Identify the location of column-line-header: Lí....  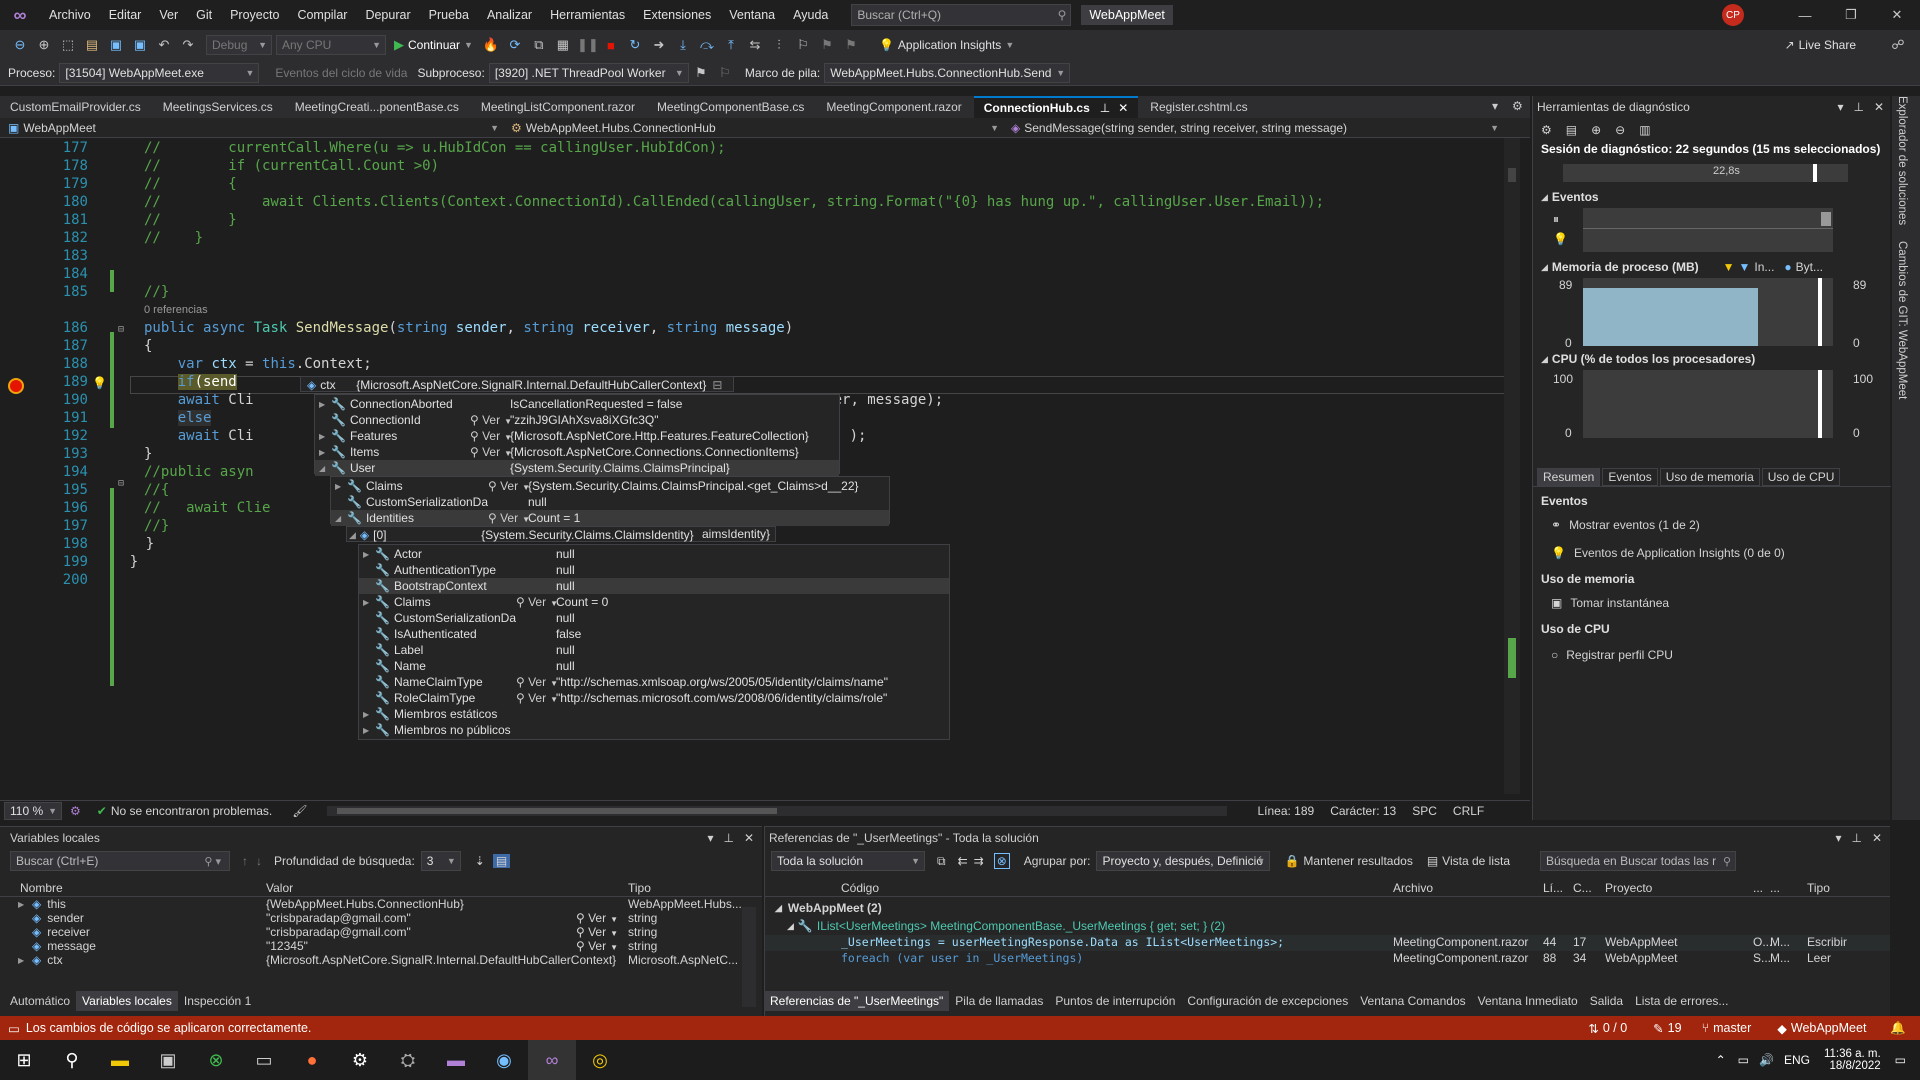
(1553, 888).